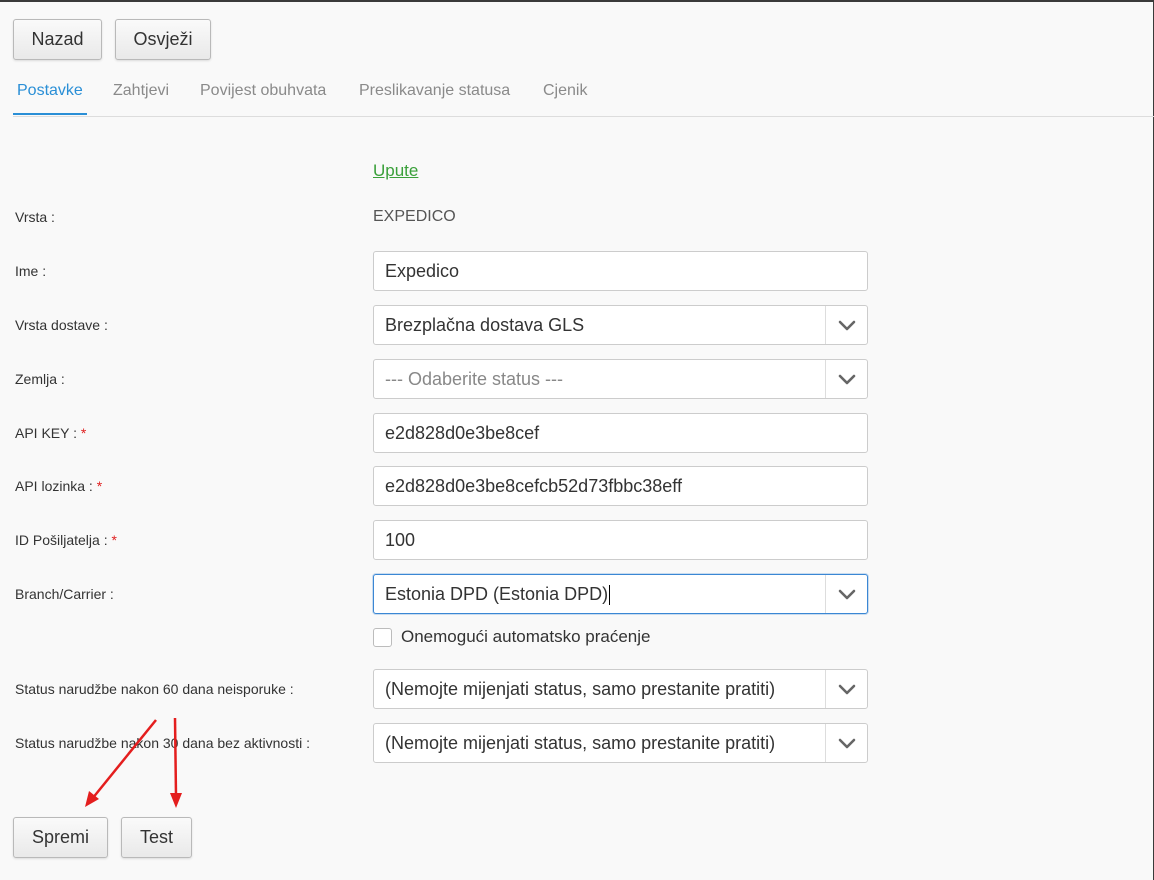  Describe the element at coordinates (46, 433) in the screenshot. I see `api-key-label-text: API KEY :` at that location.